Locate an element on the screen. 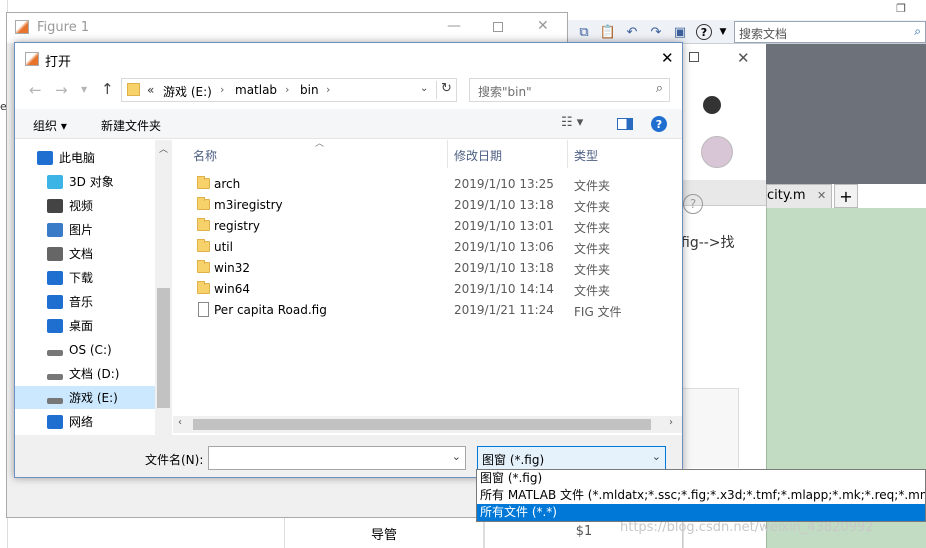  address-dropdown-icon: ⌄ is located at coordinates (424, 88).